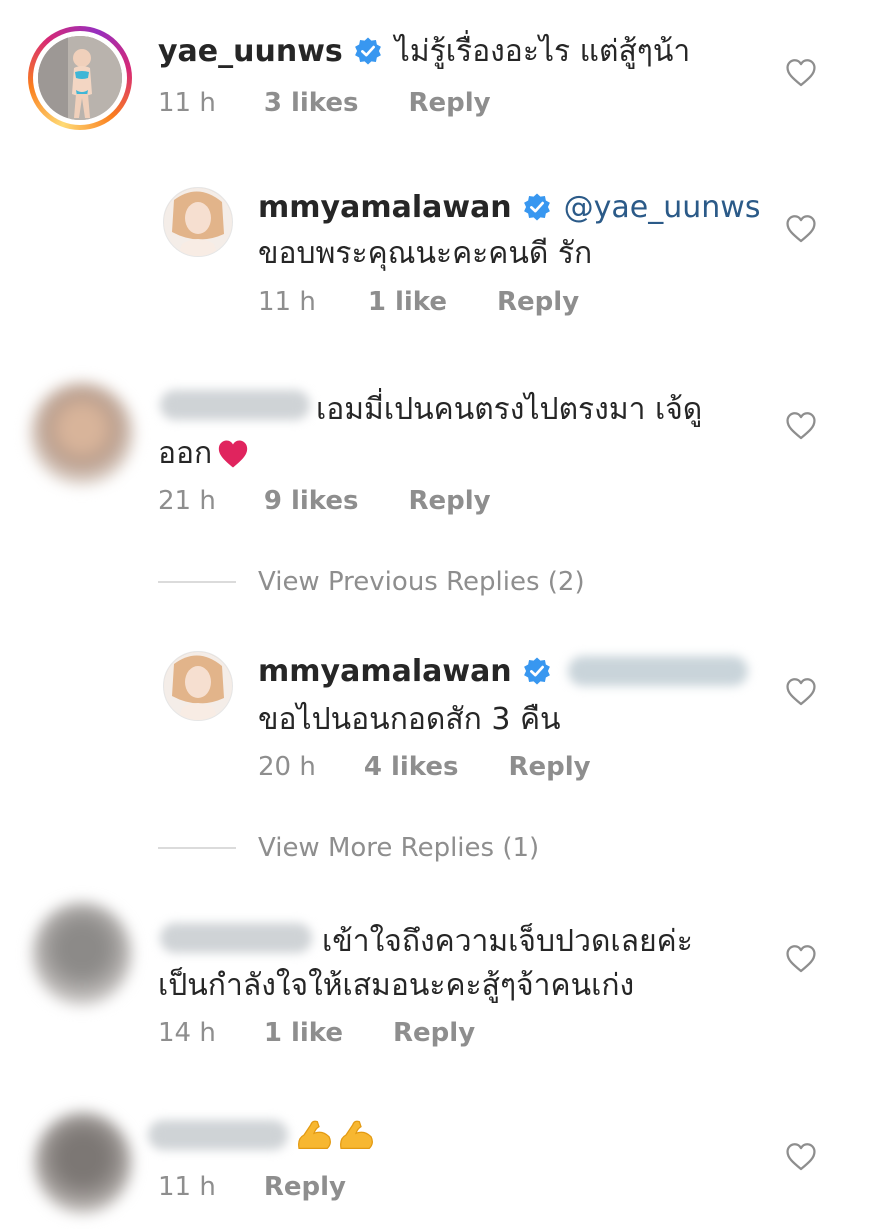  Describe the element at coordinates (250, 51) in the screenshot. I see `username: yae_uunws` at that location.